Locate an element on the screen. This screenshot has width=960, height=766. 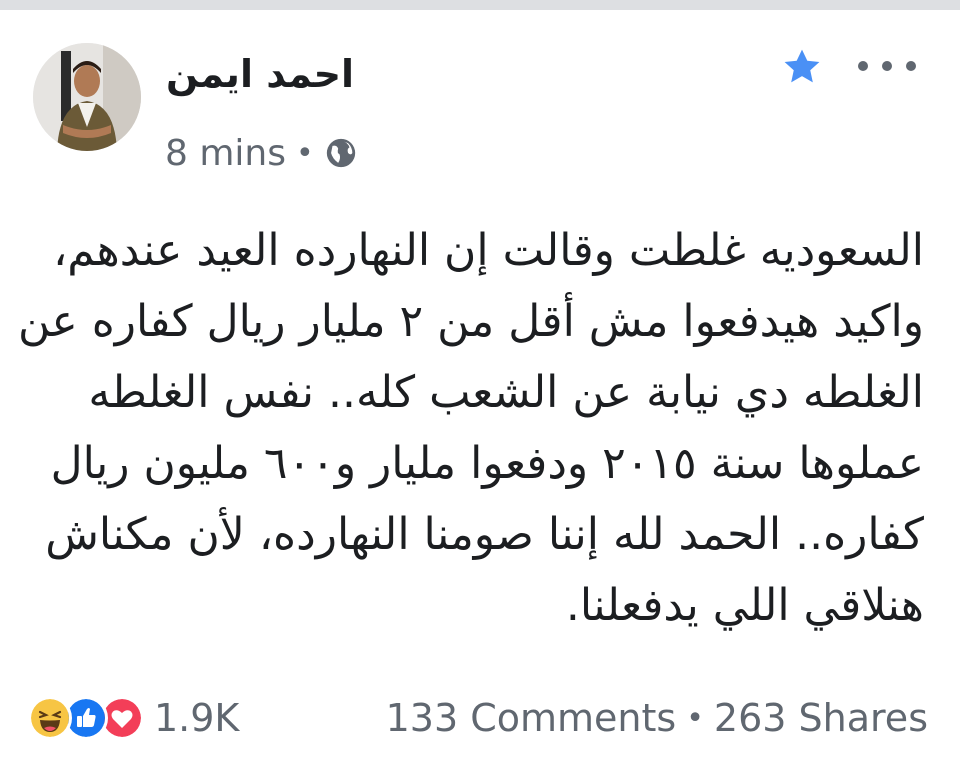
post-meta: 8 mins • is located at coordinates (261, 153).